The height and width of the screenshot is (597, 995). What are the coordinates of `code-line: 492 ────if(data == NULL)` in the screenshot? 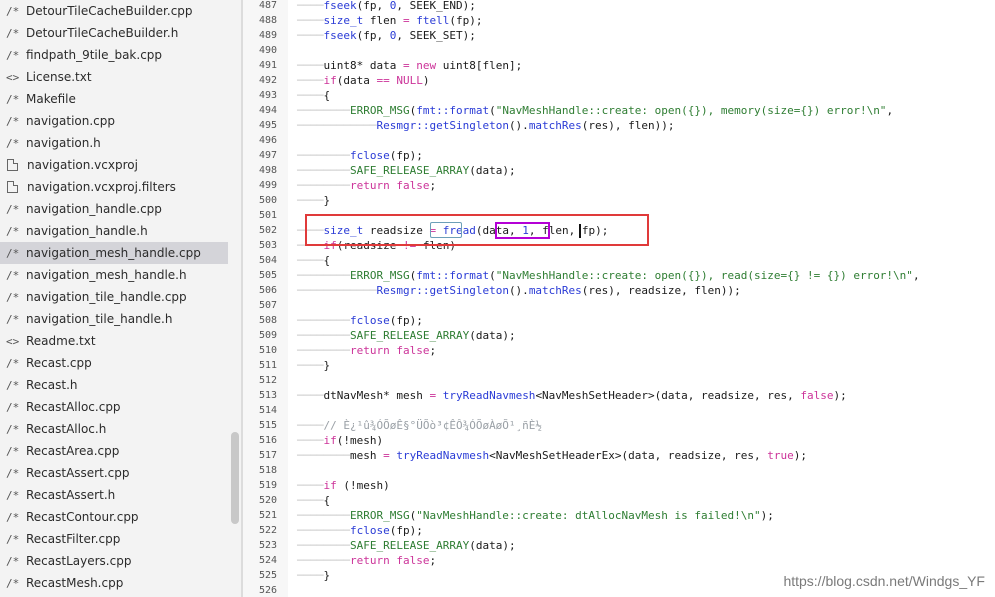 It's located at (619, 80).